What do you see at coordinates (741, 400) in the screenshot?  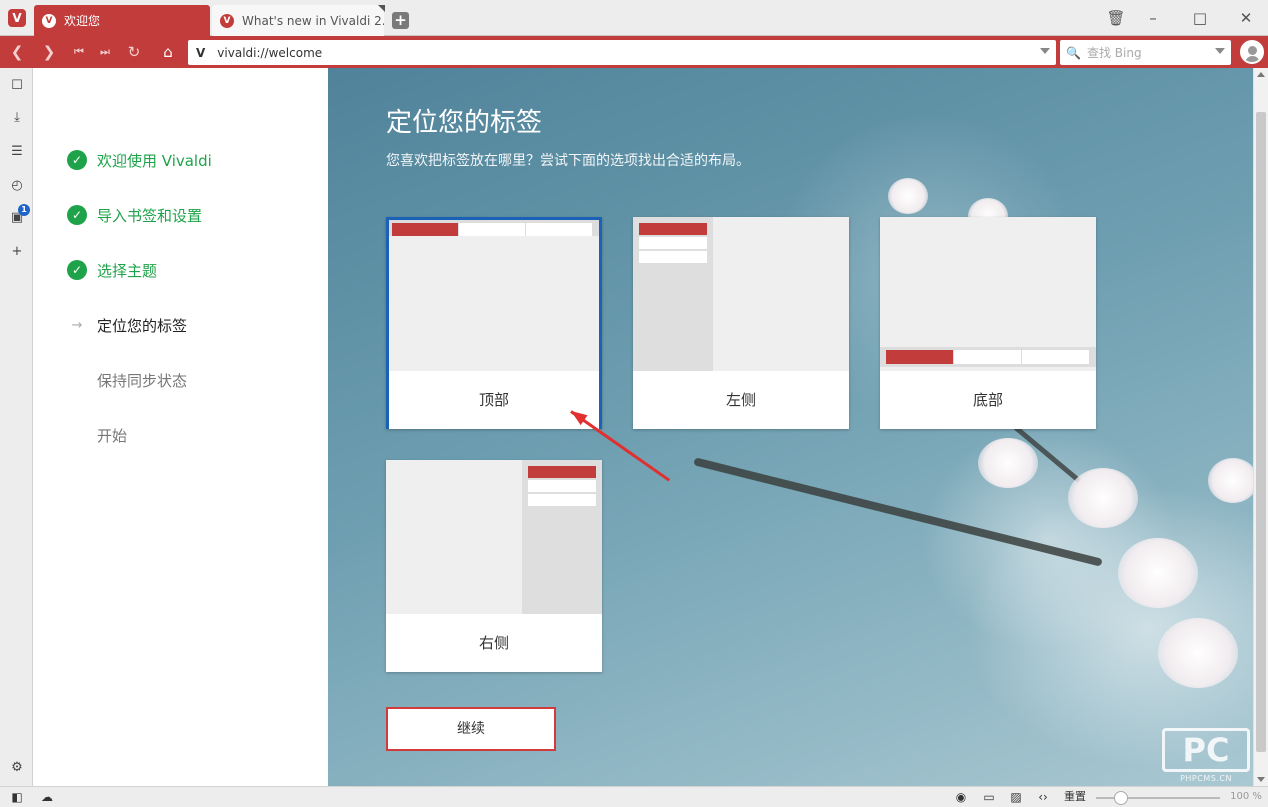 I see `option-label: 左侧` at bounding box center [741, 400].